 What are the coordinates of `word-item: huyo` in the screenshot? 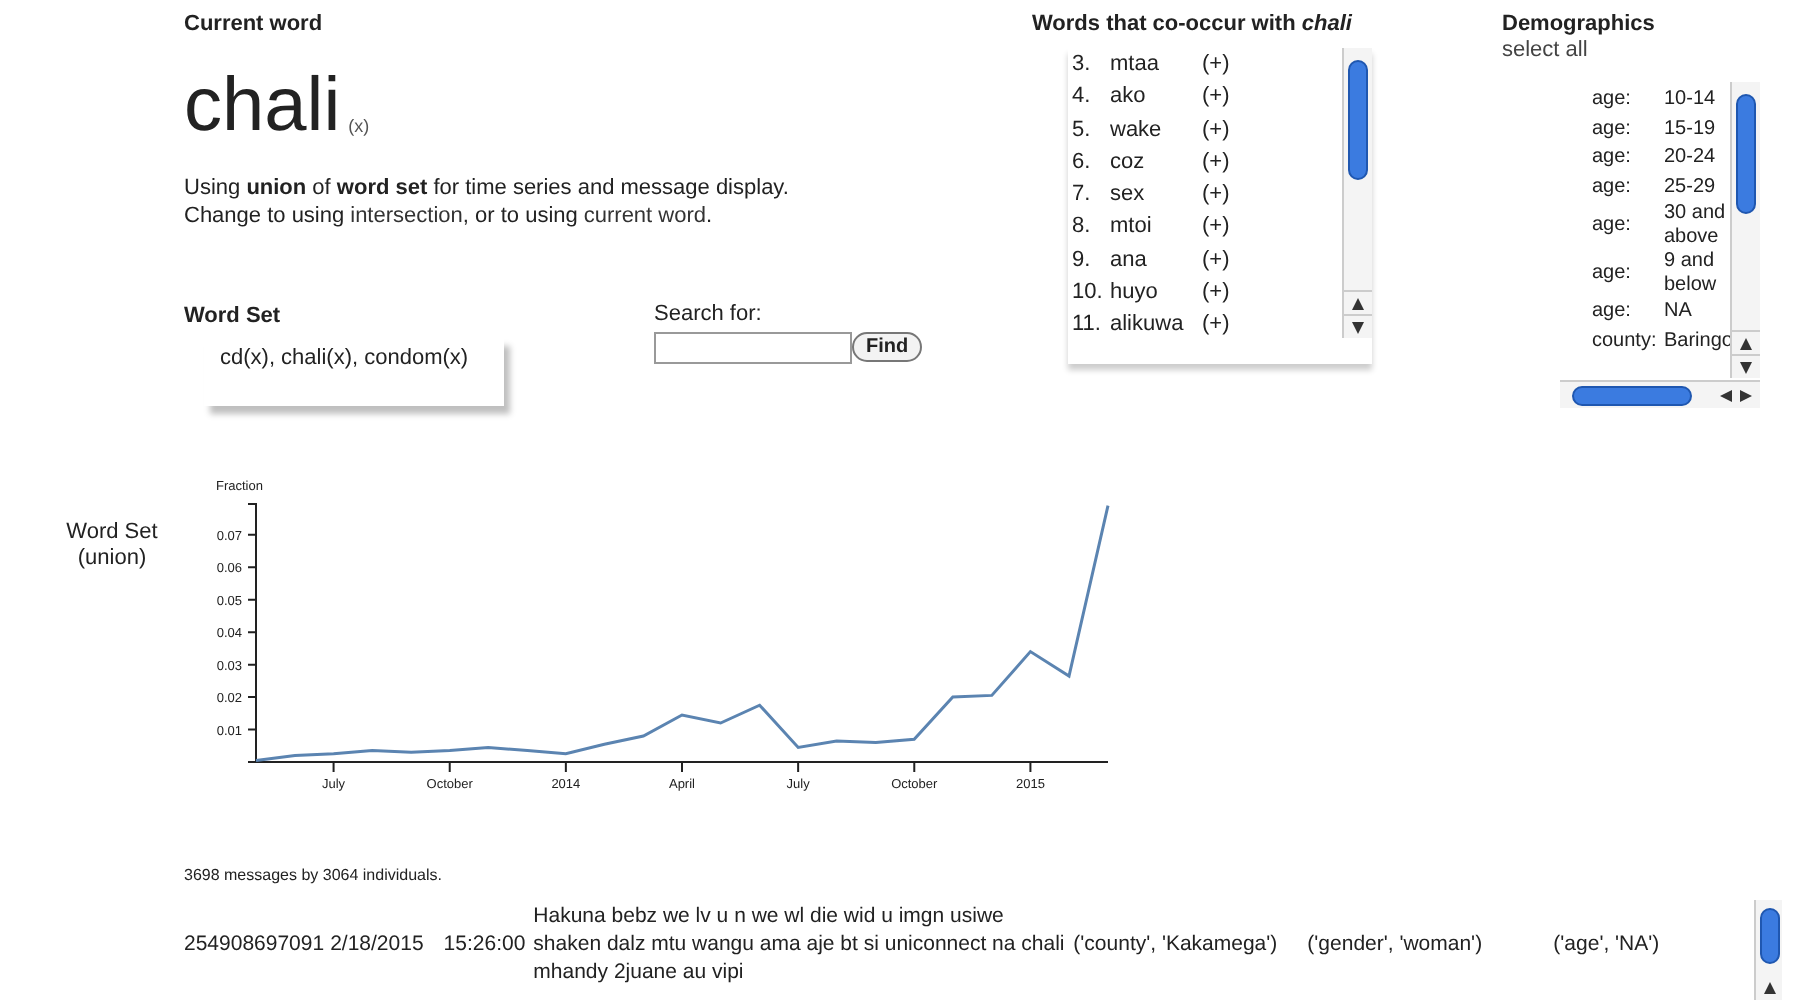 It's located at (1156, 292).